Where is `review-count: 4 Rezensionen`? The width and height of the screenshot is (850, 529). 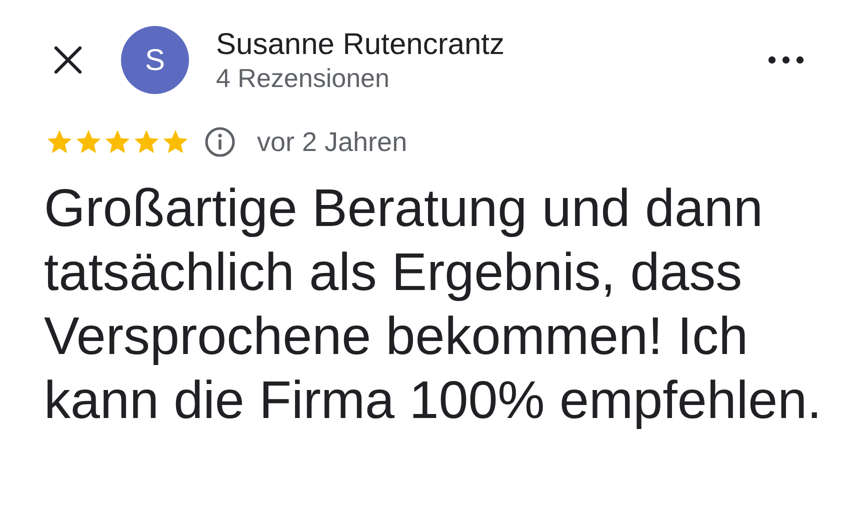
review-count: 4 Rezensionen is located at coordinates (303, 78).